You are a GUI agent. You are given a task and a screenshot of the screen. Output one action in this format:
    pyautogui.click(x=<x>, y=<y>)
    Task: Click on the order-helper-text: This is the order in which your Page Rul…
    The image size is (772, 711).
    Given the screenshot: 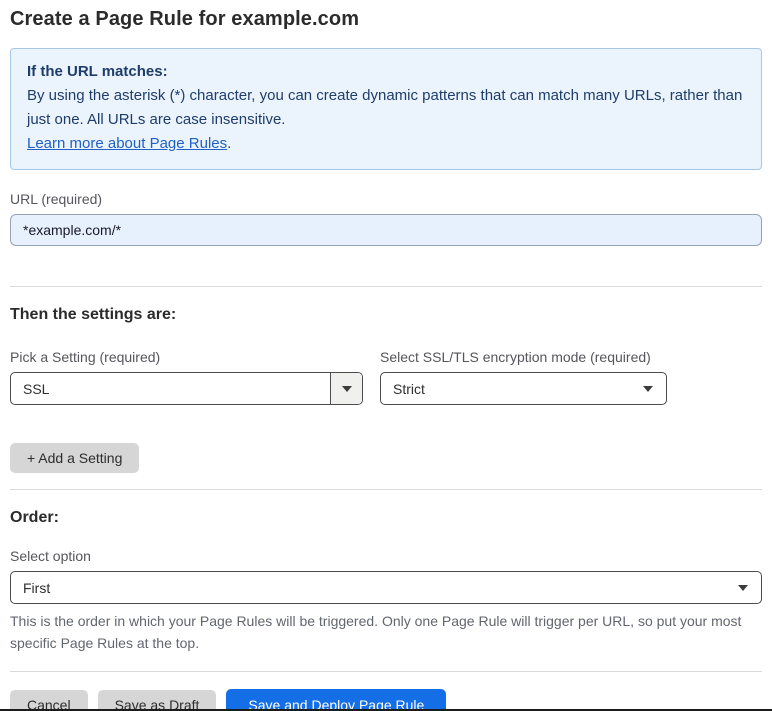 What is the action you would take?
    pyautogui.click(x=376, y=632)
    